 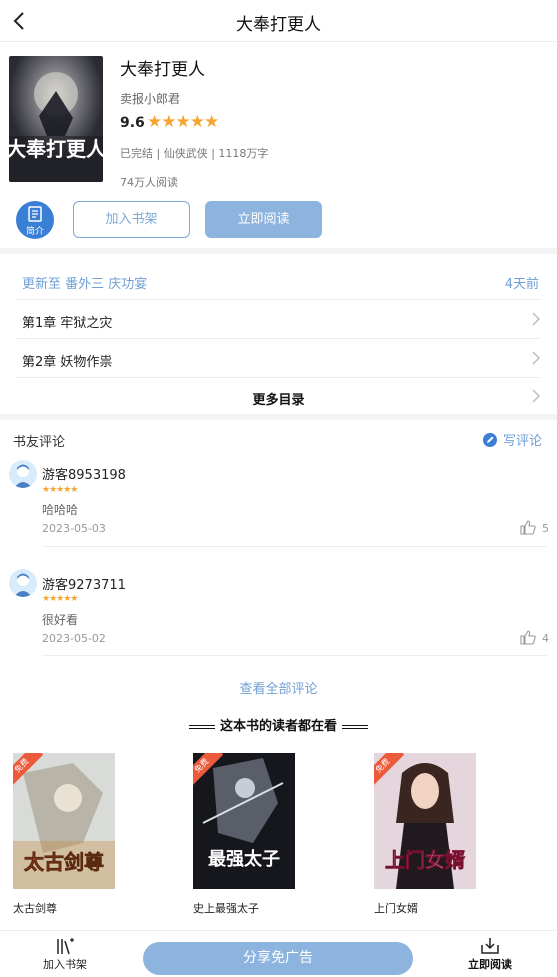 I want to click on latest-update: 更新至 番外三 庆功宴, so click(x=84, y=282).